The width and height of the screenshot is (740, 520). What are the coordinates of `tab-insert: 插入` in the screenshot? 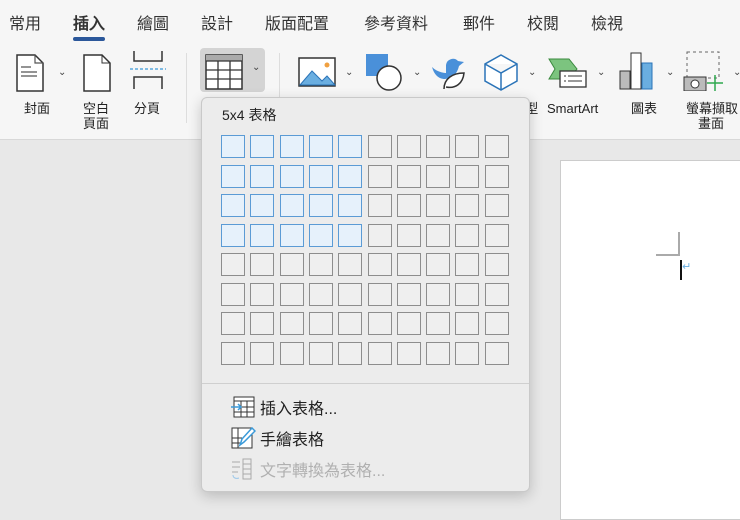 It's located at (89, 25).